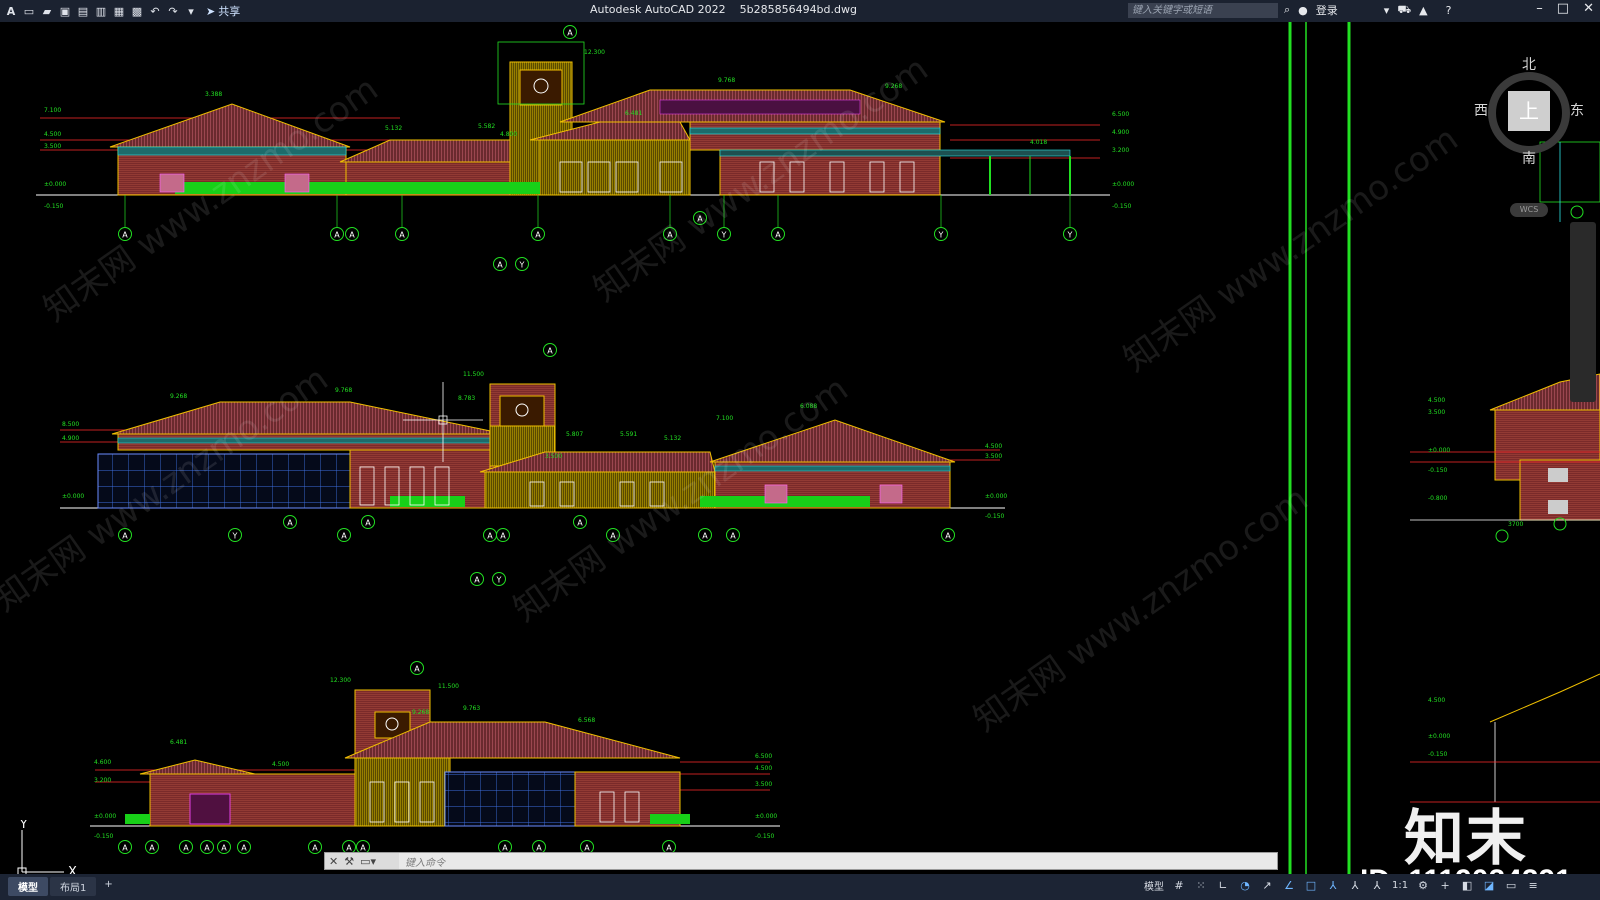 The width and height of the screenshot is (1600, 900). I want to click on height-e1-2: 5.582, so click(486, 126).